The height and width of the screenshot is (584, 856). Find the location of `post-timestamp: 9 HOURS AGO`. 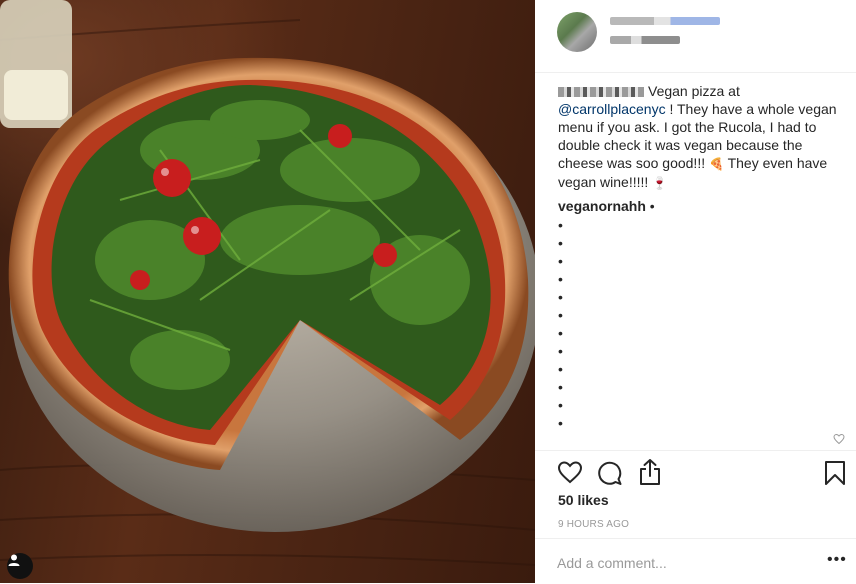

post-timestamp: 9 HOURS AGO is located at coordinates (593, 524).